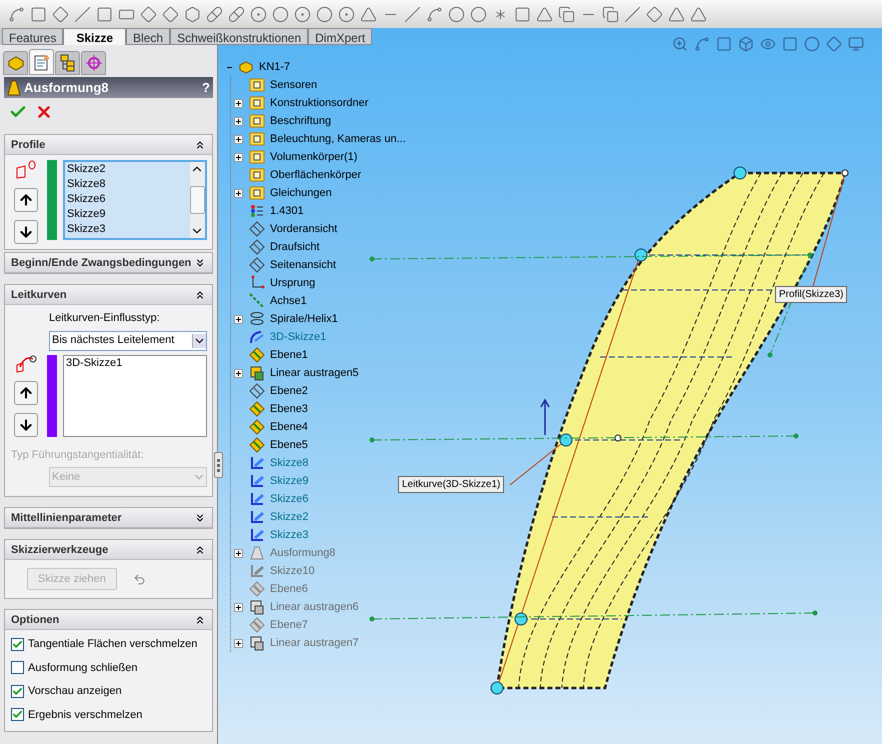 This screenshot has height=744, width=882. I want to click on tree-item: Skizze9, so click(289, 481).